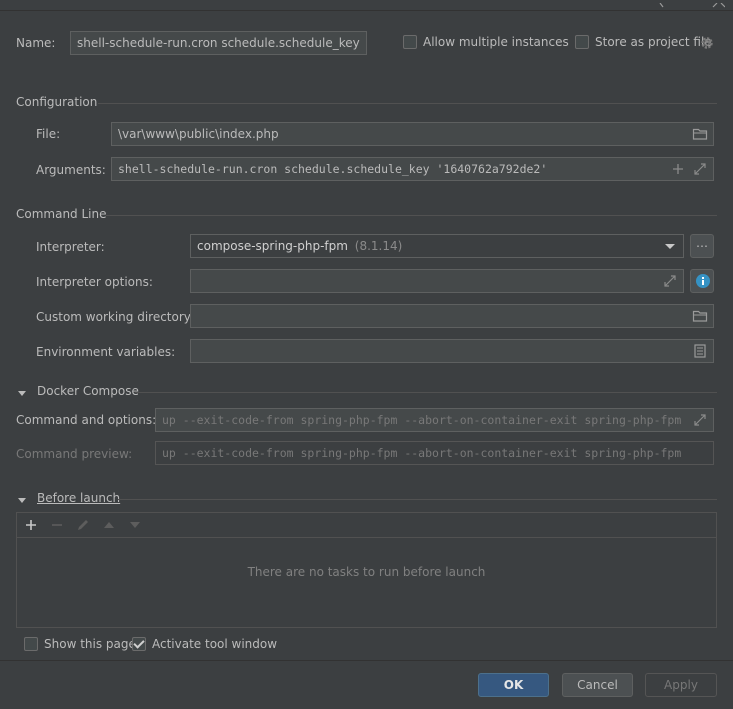 The width and height of the screenshot is (733, 709). Describe the element at coordinates (94, 282) in the screenshot. I see `interpreter-options-label: Interpreter options:` at that location.